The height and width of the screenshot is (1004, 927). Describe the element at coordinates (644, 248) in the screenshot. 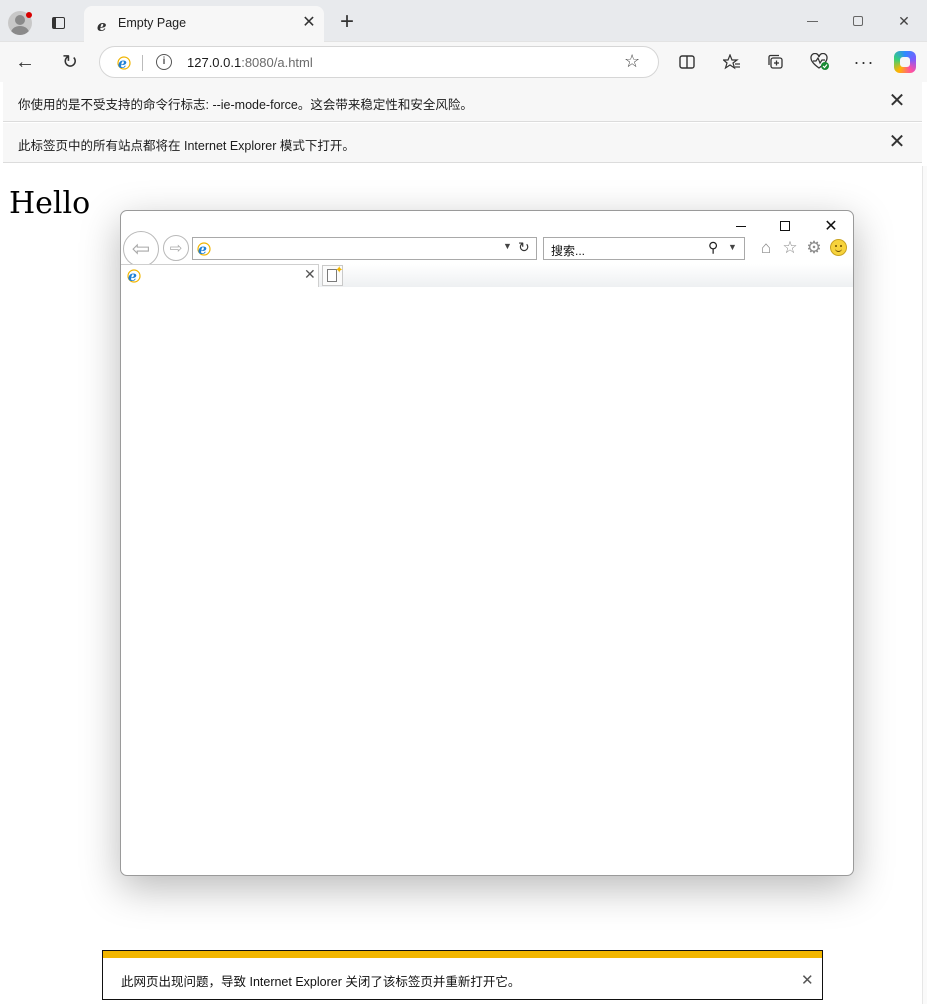

I see `ie-search-box: 搜索... ⚲ ▼` at that location.